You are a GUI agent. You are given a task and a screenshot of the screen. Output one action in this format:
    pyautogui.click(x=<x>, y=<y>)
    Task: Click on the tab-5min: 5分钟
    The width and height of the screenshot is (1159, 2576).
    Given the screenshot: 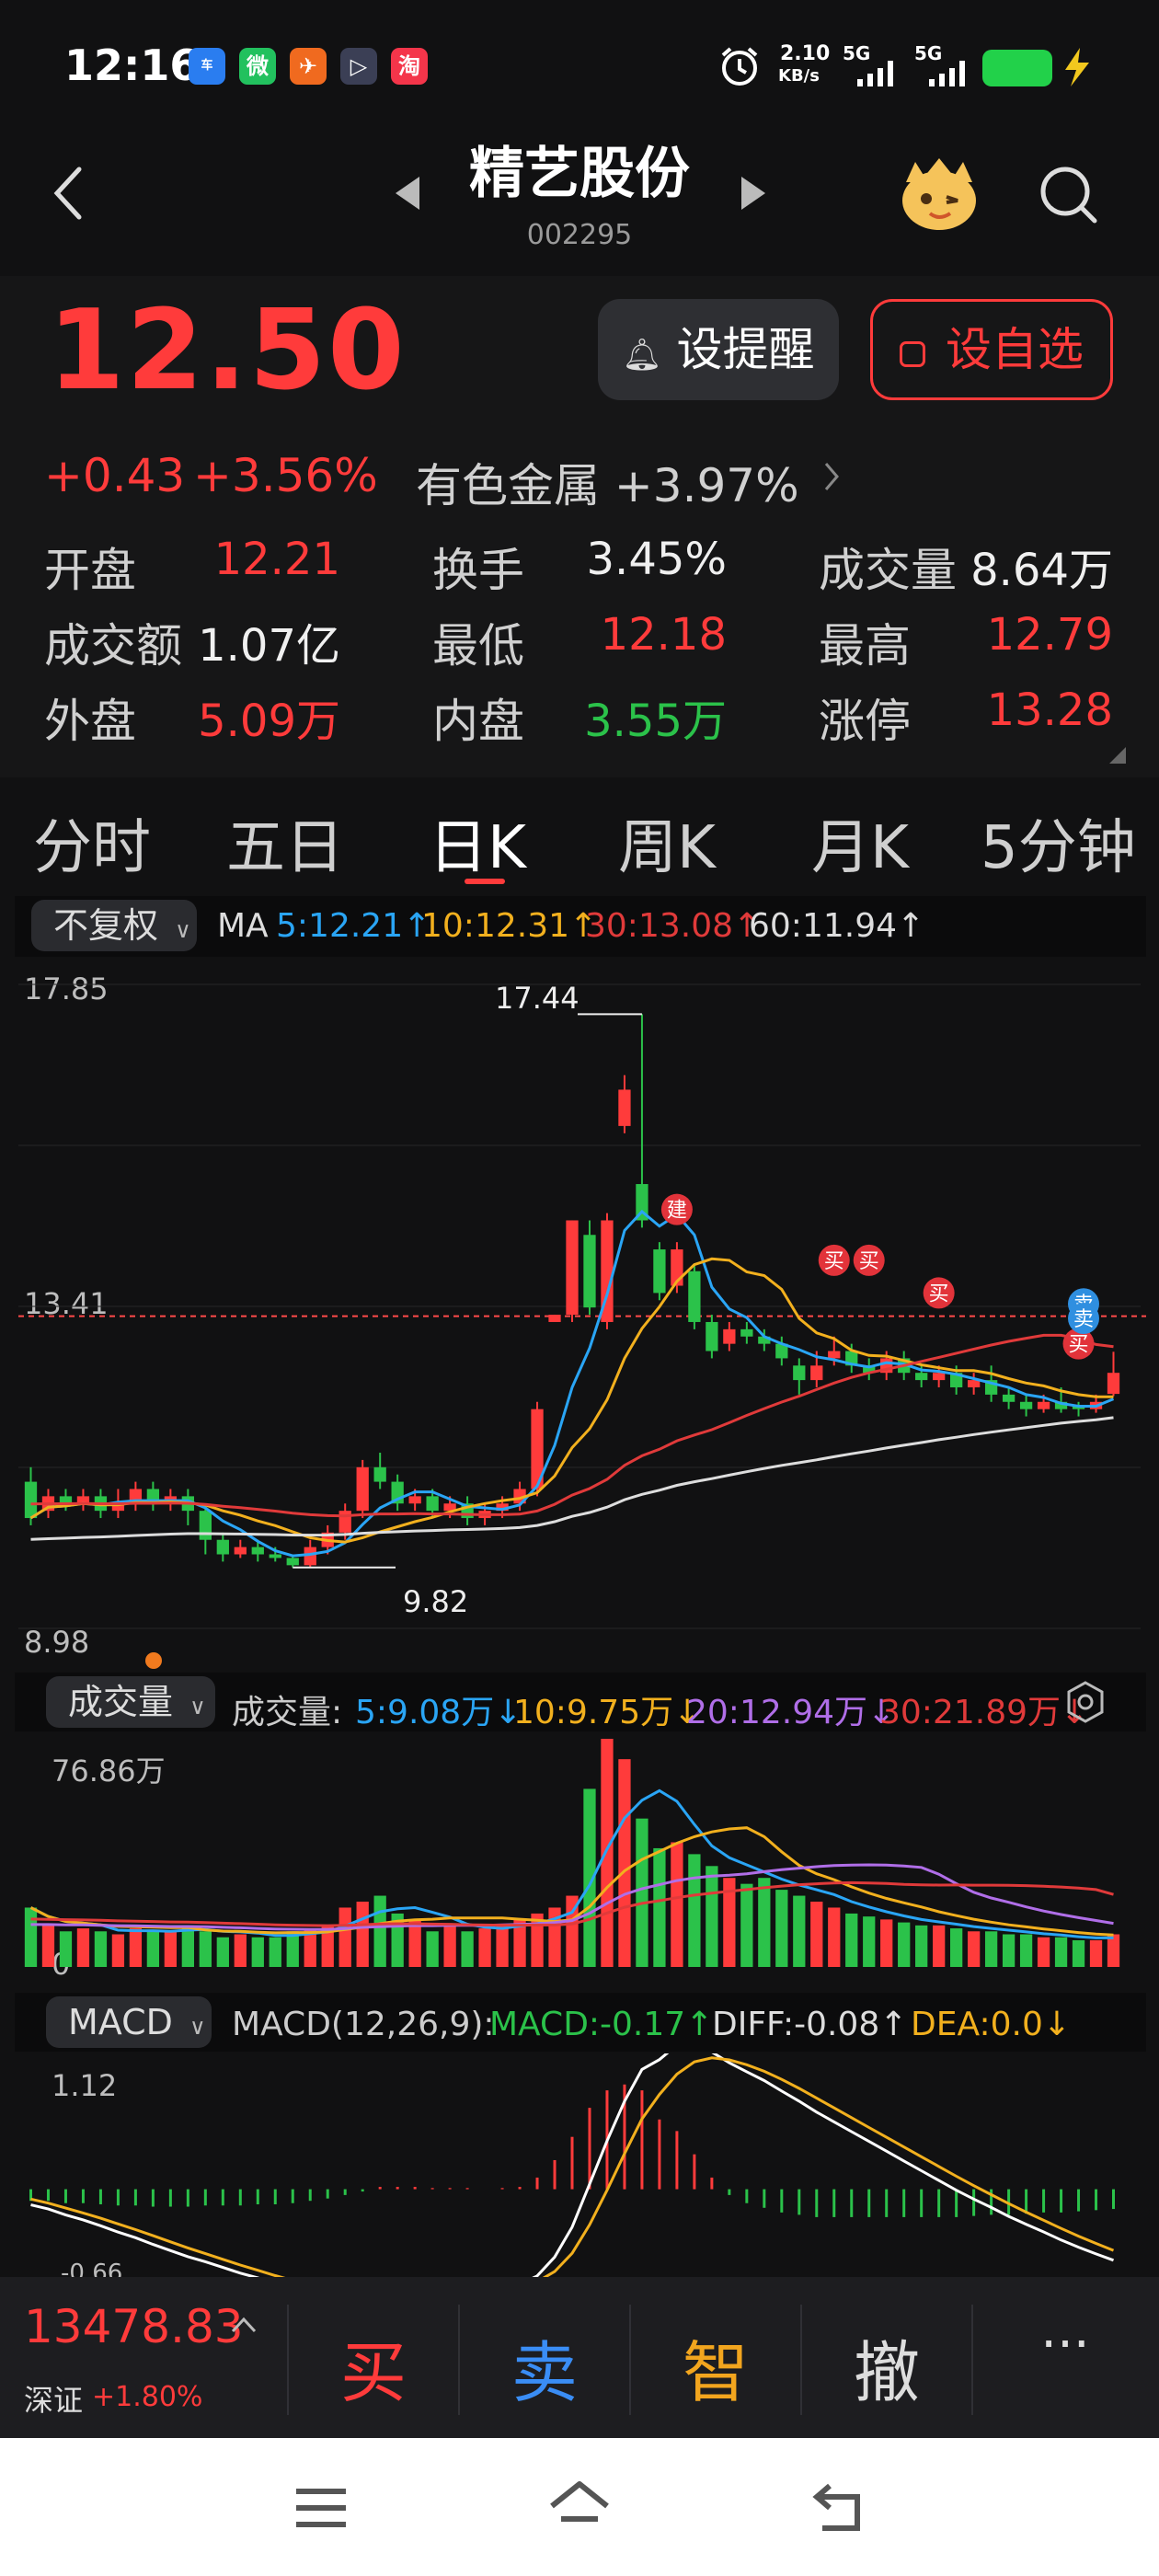 What is the action you would take?
    pyautogui.click(x=1058, y=842)
    